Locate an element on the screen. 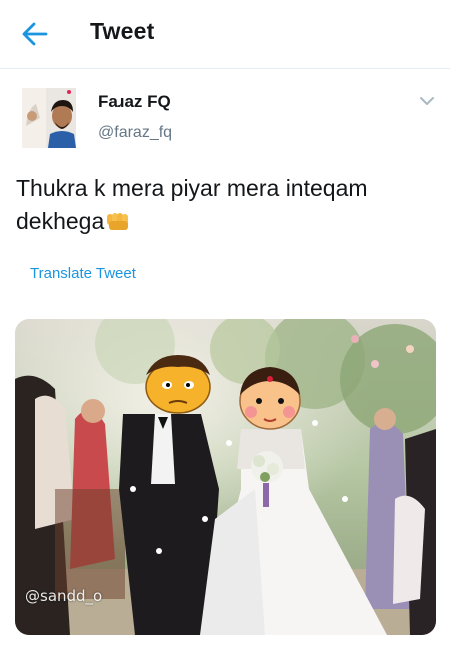 This screenshot has height=655, width=450. tweet-text-content: Thukra k mera piyar mera inteqam dekhega is located at coordinates (192, 204).